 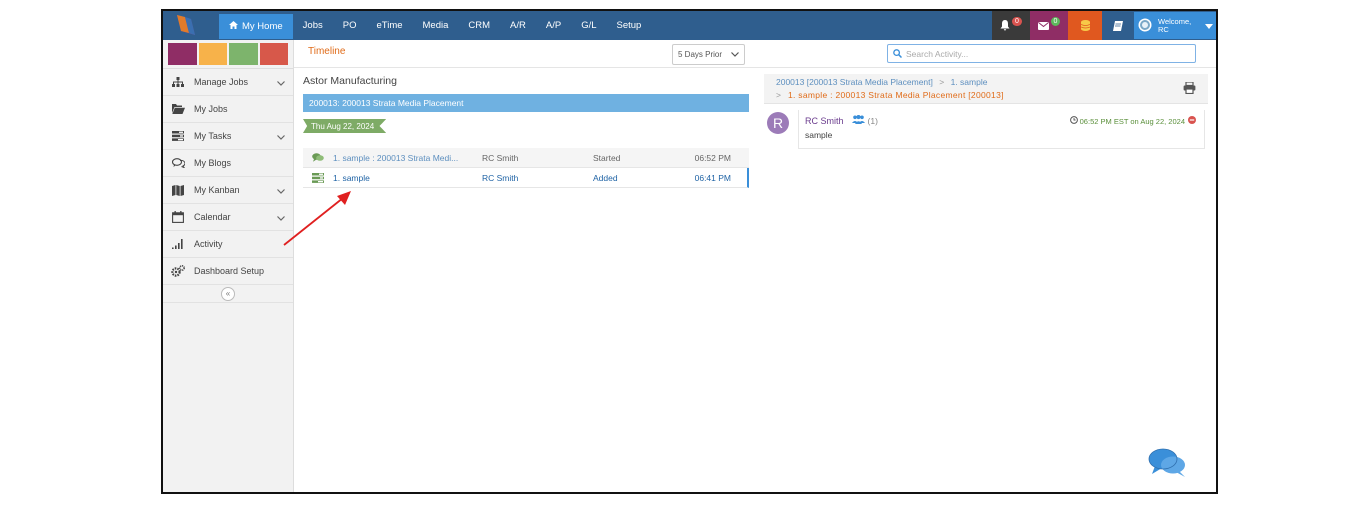 What do you see at coordinates (228, 244) in the screenshot?
I see `sidebar-item-activity: Activity` at bounding box center [228, 244].